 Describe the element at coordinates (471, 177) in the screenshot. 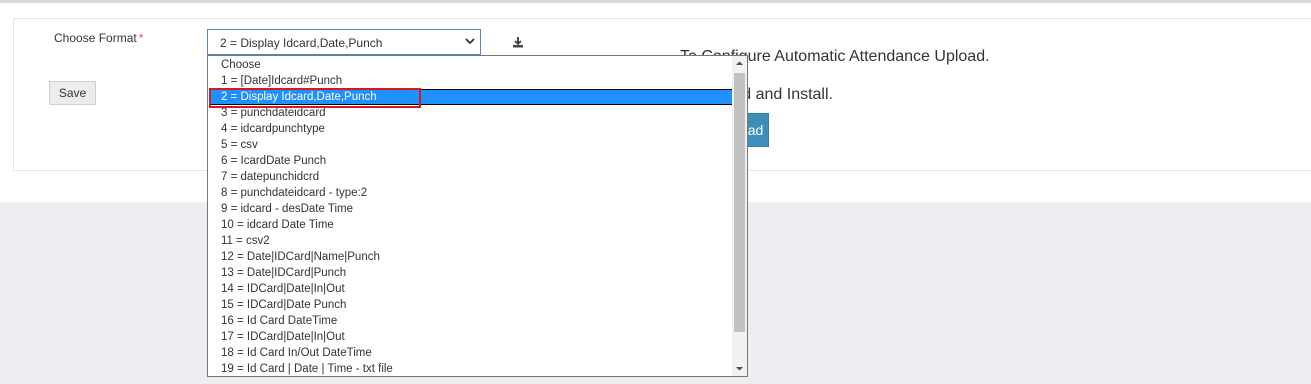

I see `dropdown-option: 7 = datepunchidcrd` at that location.